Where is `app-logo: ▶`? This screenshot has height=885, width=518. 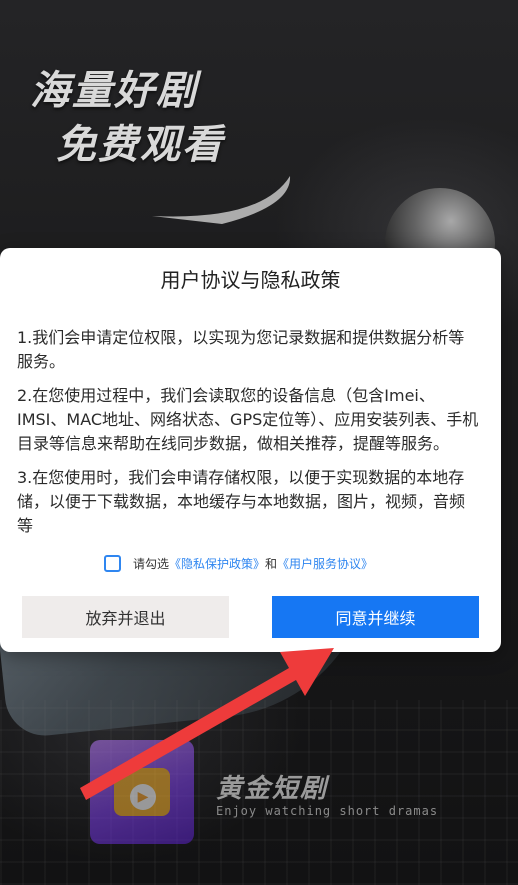 app-logo: ▶ is located at coordinates (142, 792).